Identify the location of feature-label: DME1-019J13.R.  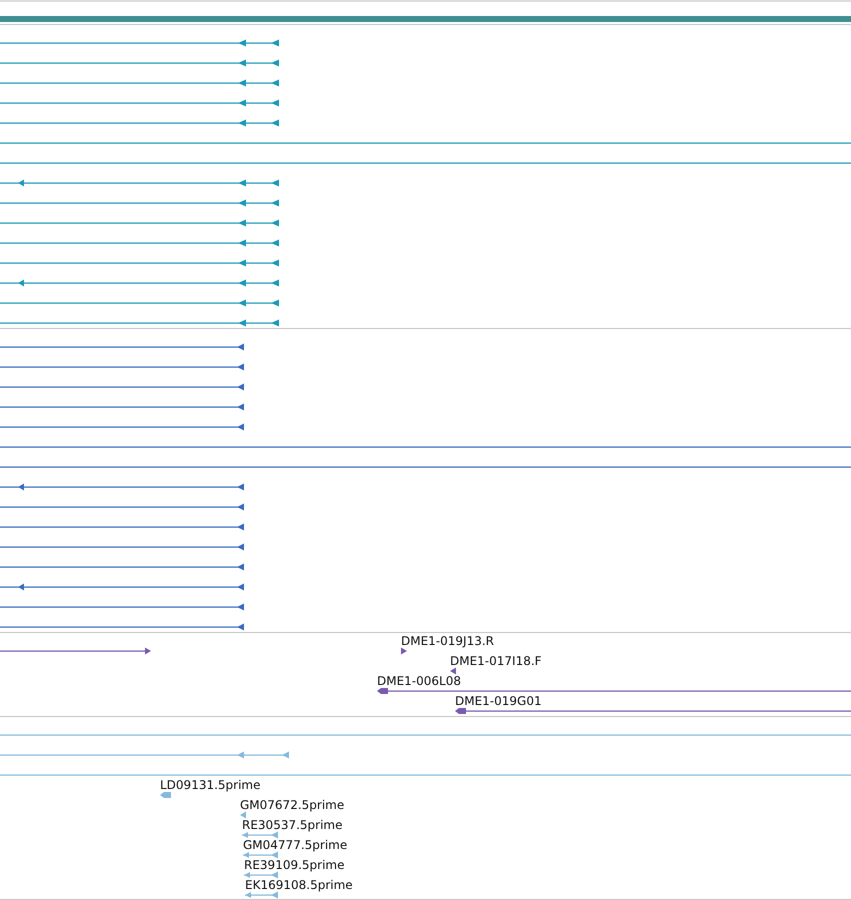
(447, 641).